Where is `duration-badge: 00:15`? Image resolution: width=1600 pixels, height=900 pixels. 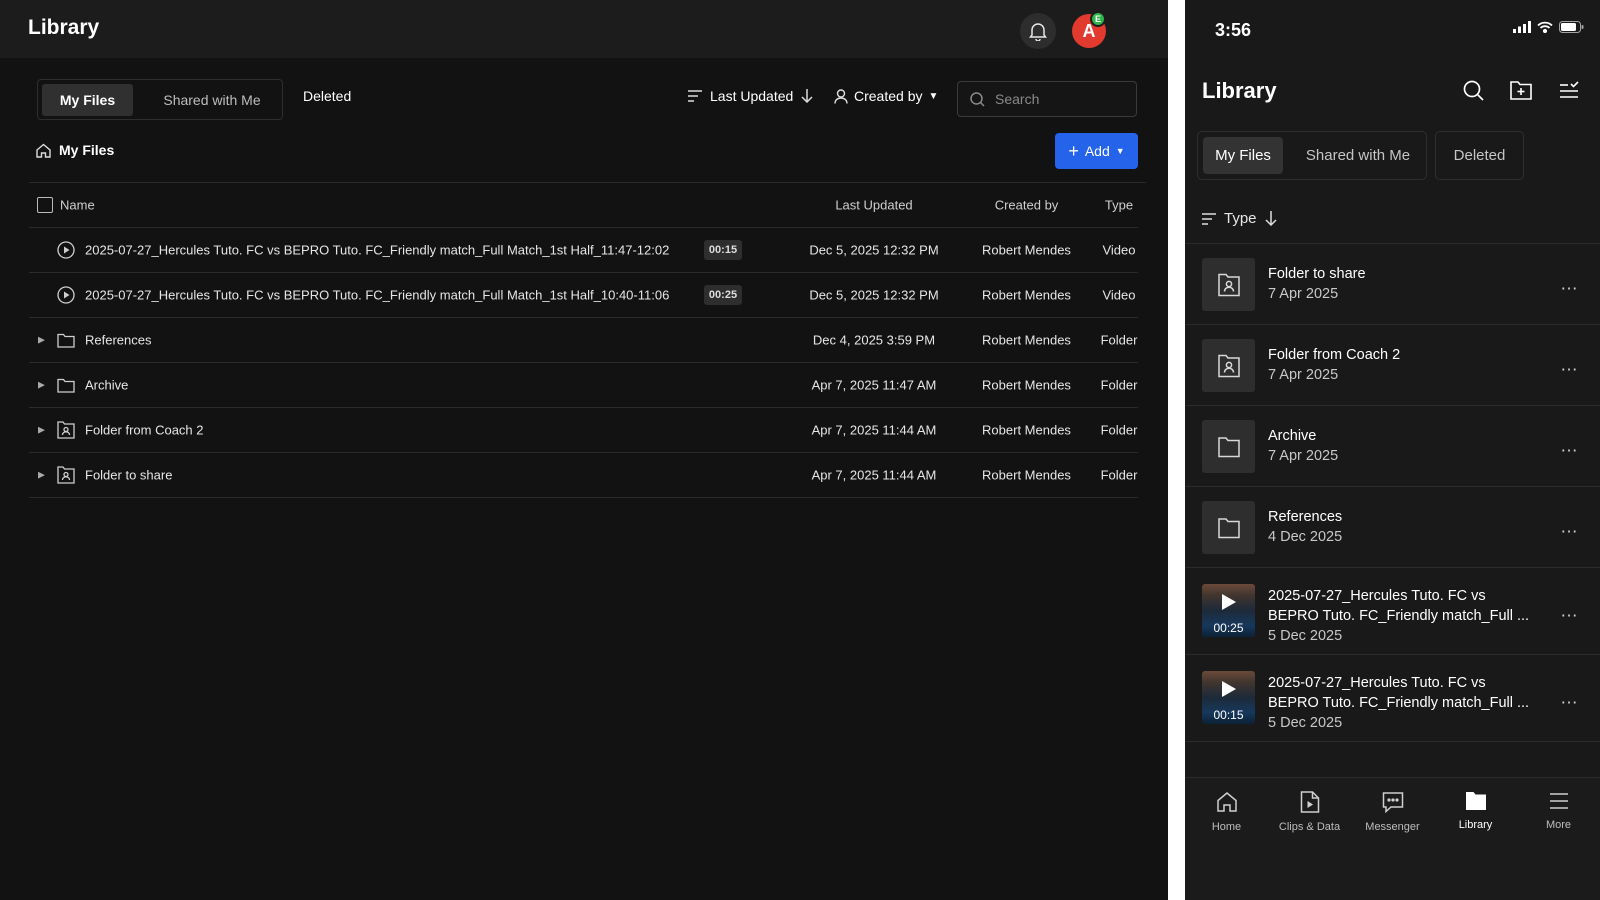 duration-badge: 00:15 is located at coordinates (723, 250).